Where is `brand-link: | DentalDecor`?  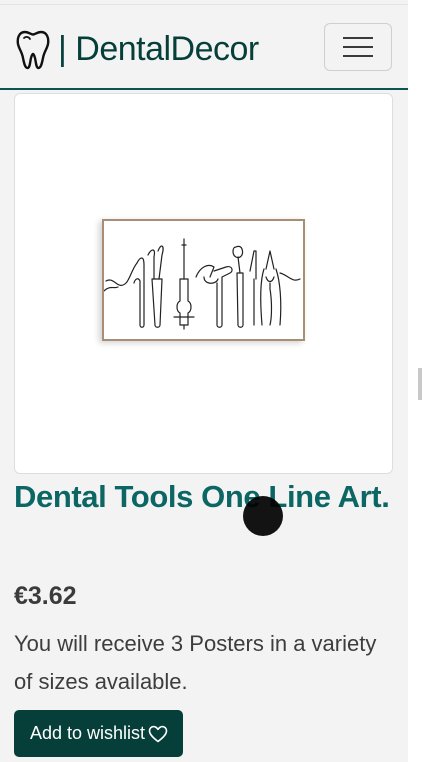
brand-link: | DentalDecor is located at coordinates (137, 49).